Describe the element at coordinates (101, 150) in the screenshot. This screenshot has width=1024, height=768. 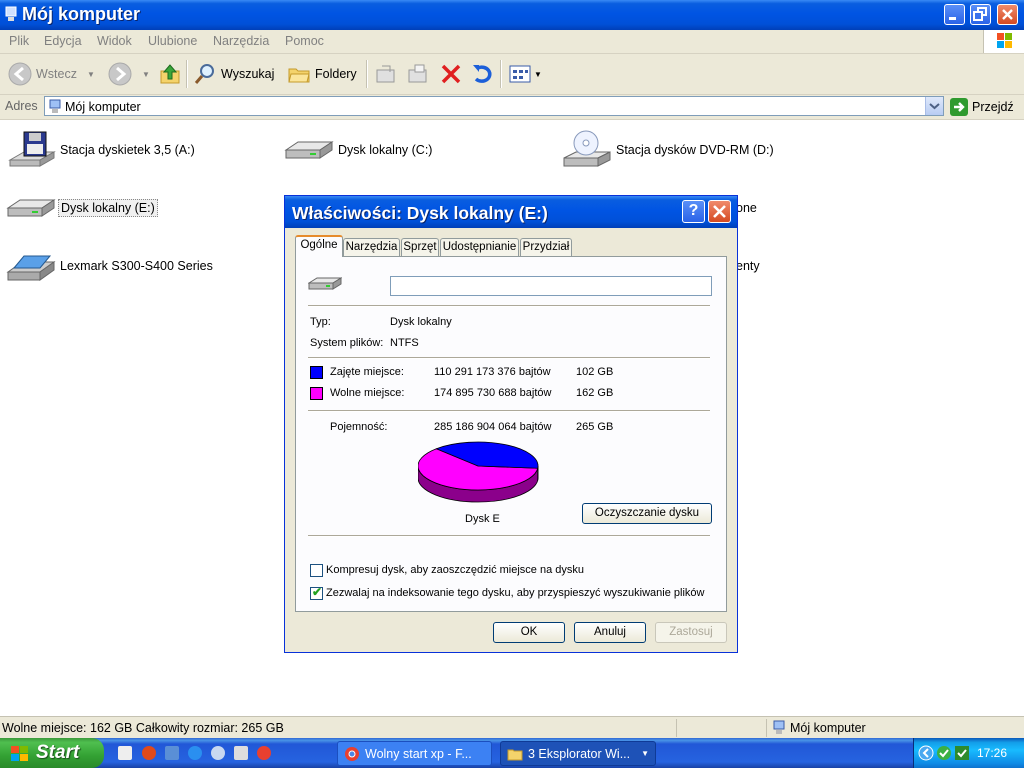
I see `drive-floppy-a: Stacja dyskietek 3,5 (A:)` at that location.